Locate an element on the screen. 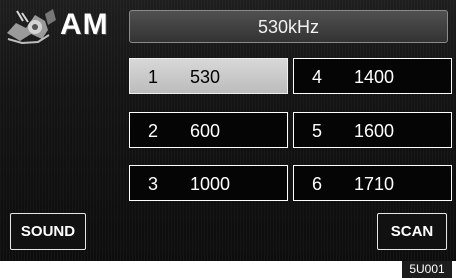  preset-button-2: 2 600 is located at coordinates (208, 130).